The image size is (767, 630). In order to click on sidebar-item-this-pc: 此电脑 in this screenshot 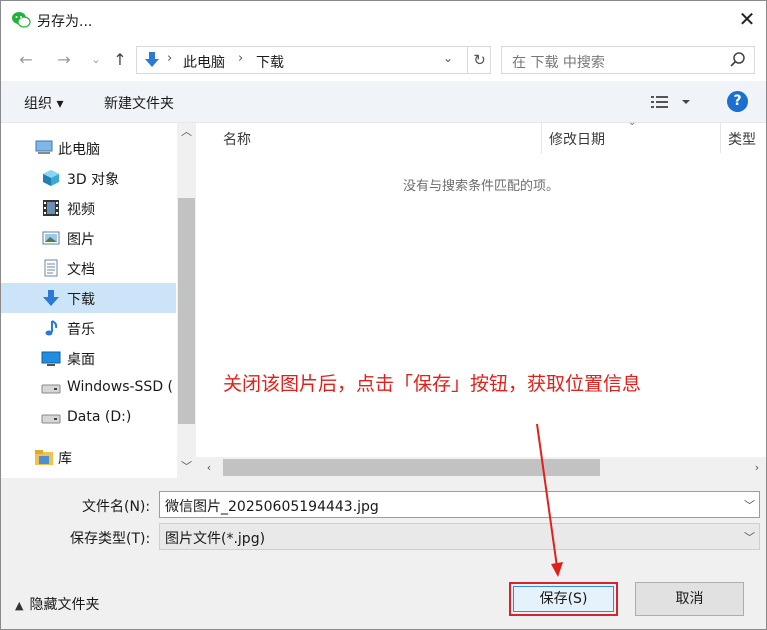, I will do `click(88, 148)`.